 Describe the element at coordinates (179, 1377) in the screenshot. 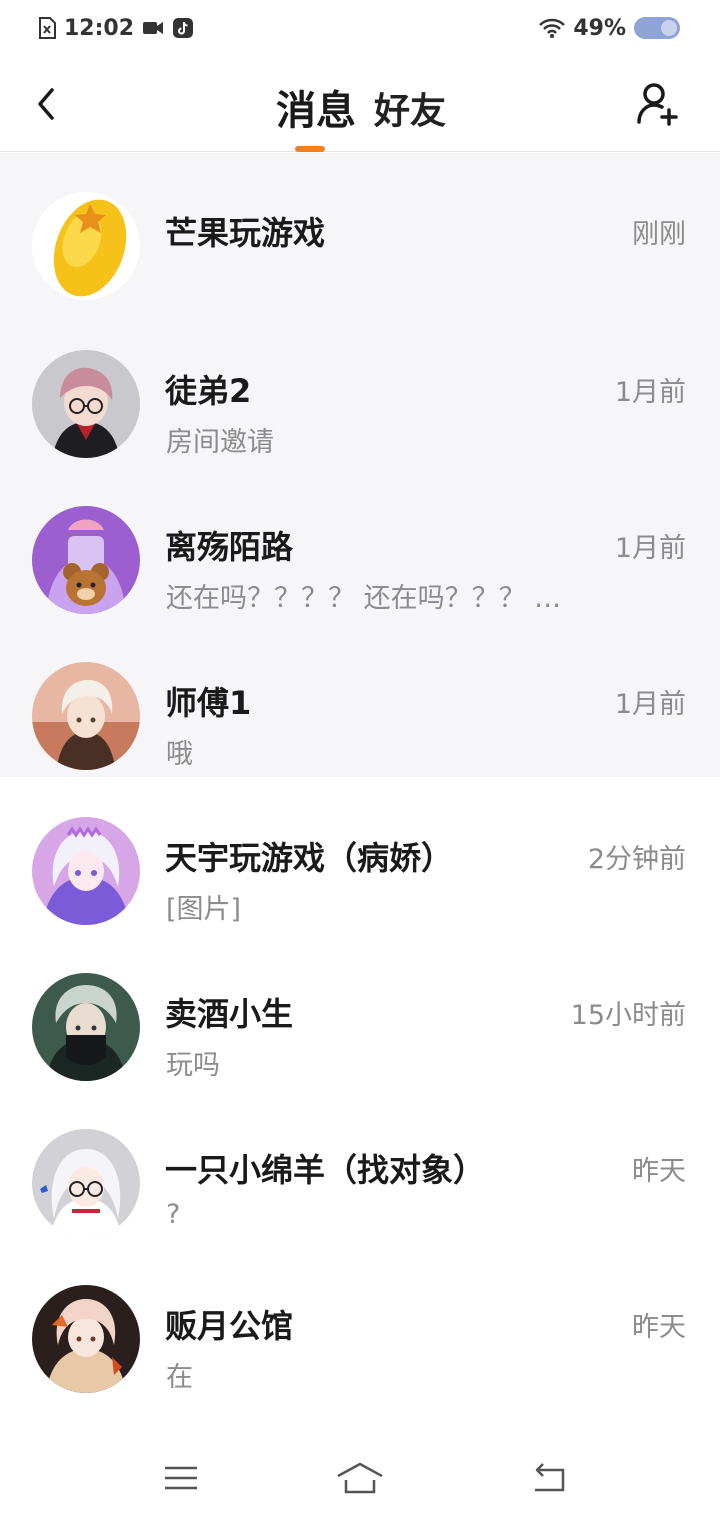

I see `message-preview: 在` at that location.